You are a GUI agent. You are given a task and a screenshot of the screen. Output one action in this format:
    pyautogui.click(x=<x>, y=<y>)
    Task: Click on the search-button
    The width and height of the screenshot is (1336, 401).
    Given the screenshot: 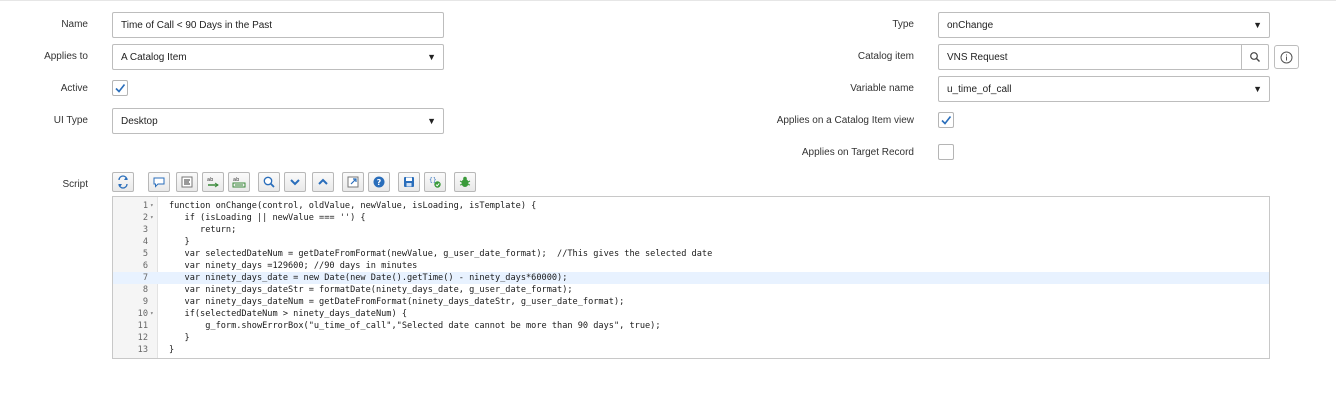 What is the action you would take?
    pyautogui.click(x=269, y=182)
    